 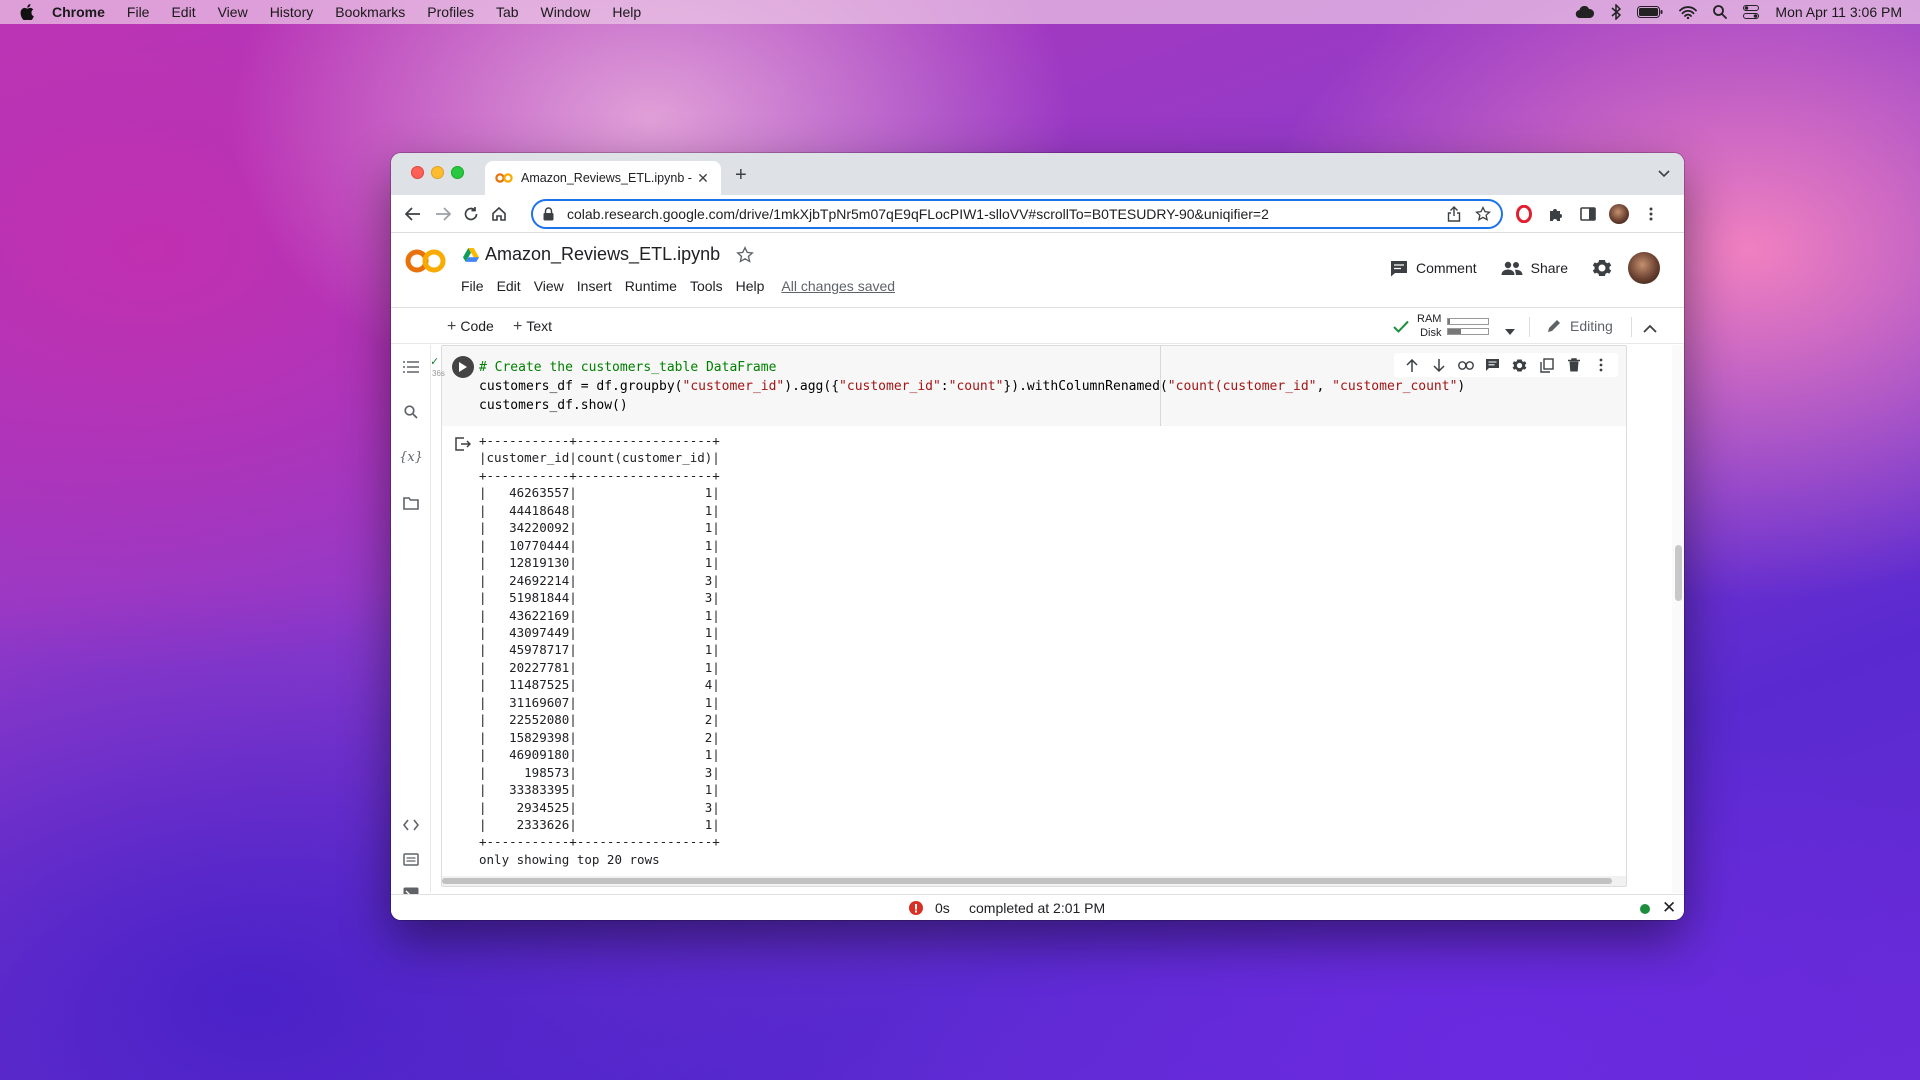 I want to click on menu-help: Help, so click(x=626, y=12).